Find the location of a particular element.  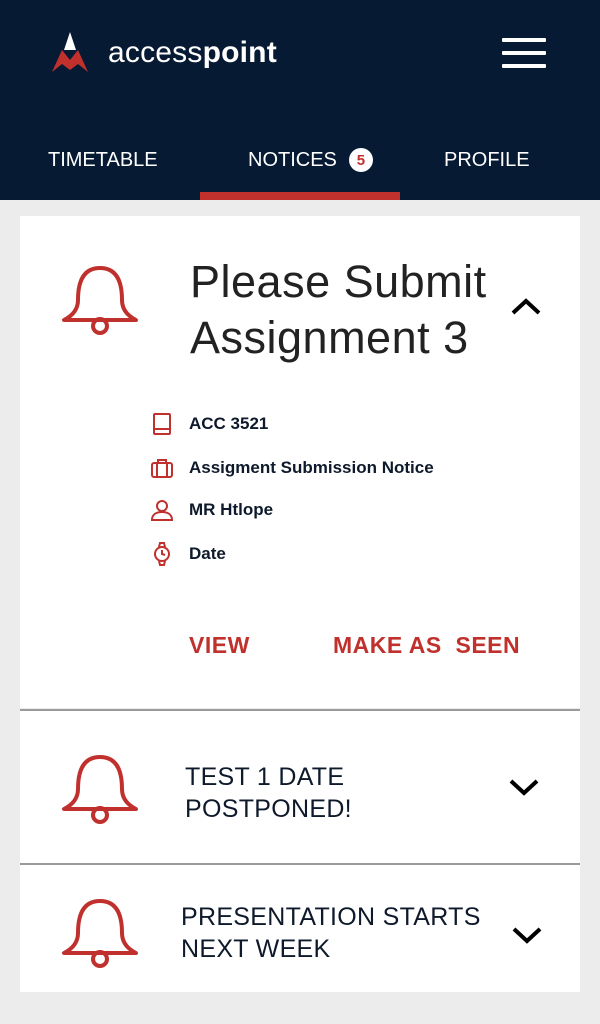

tab-label: TIMETABLE is located at coordinates (103, 159).